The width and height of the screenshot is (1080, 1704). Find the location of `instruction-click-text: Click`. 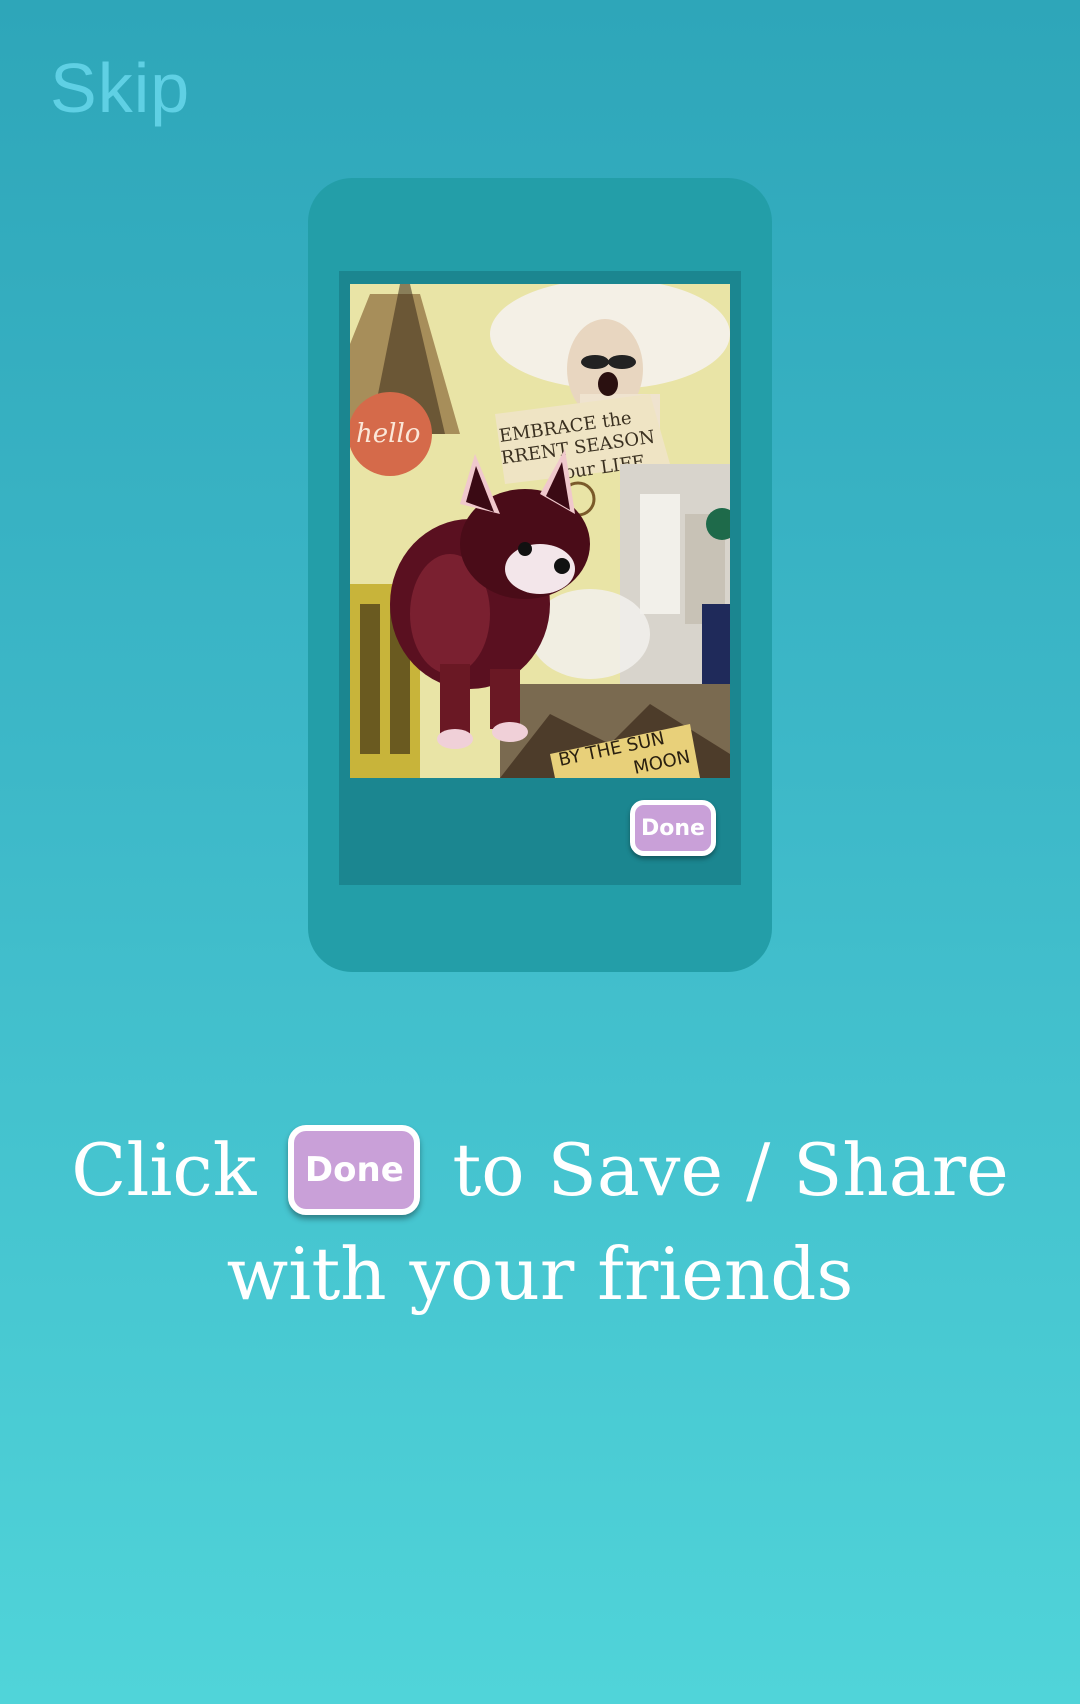

instruction-click-text: Click is located at coordinates (164, 1170).